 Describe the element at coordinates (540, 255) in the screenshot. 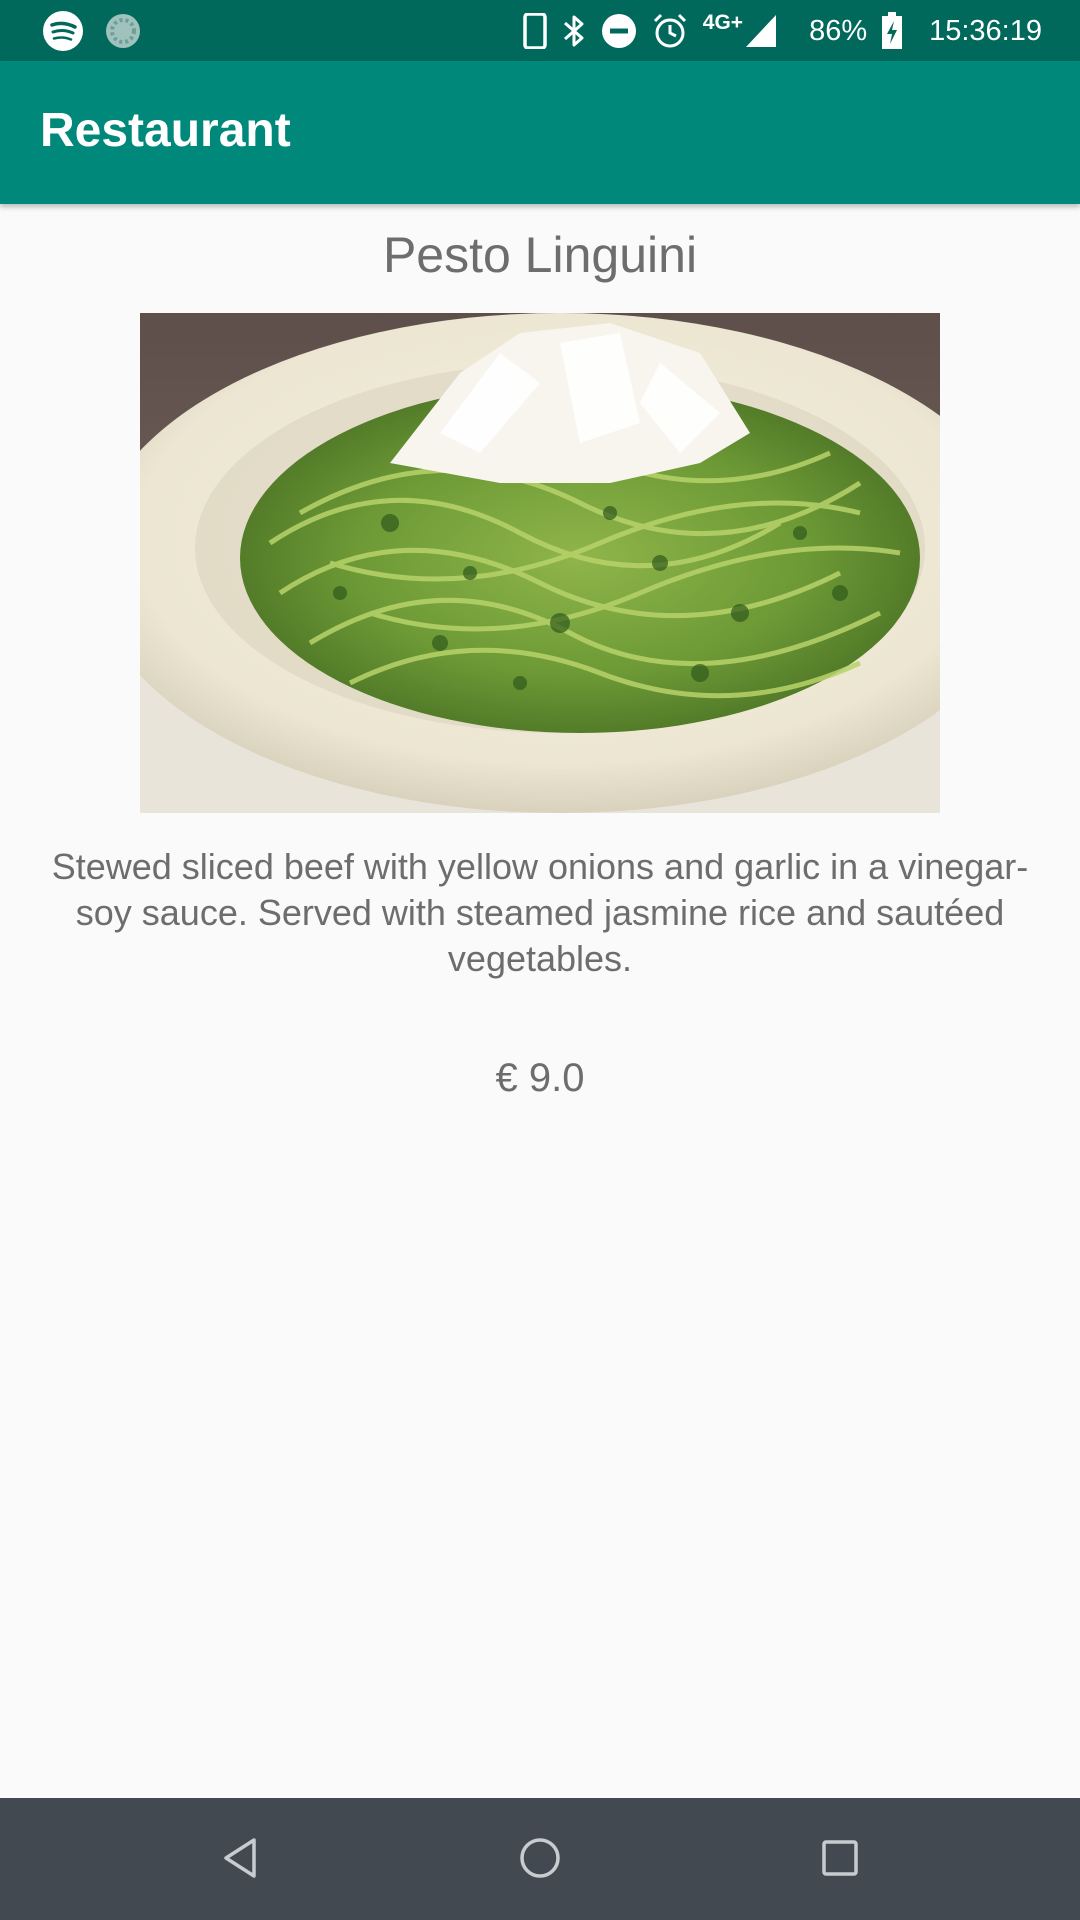

I see `dish-name: Pesto Linguini` at that location.